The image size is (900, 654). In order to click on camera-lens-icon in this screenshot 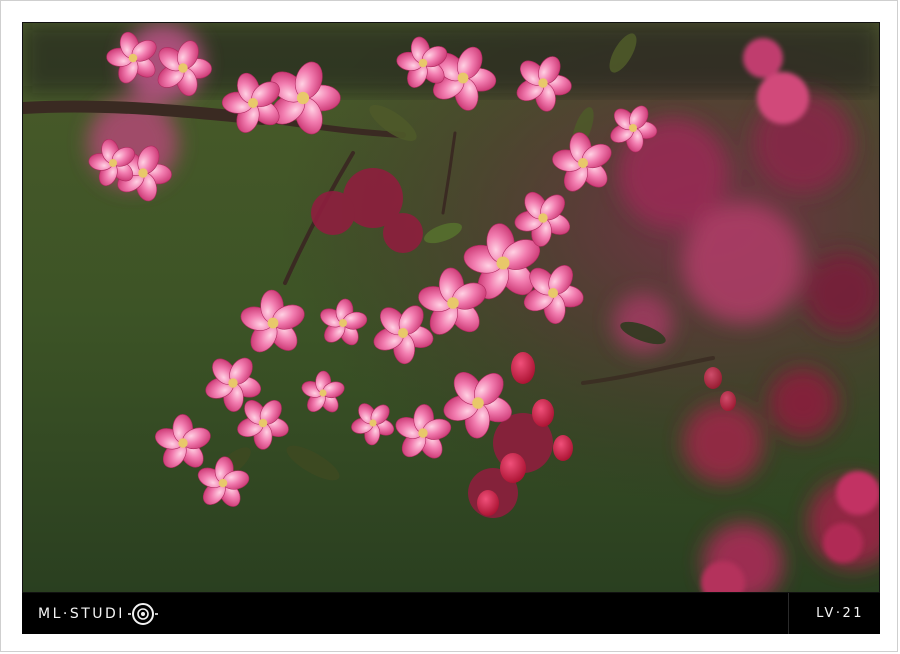, I will do `click(142, 613)`.